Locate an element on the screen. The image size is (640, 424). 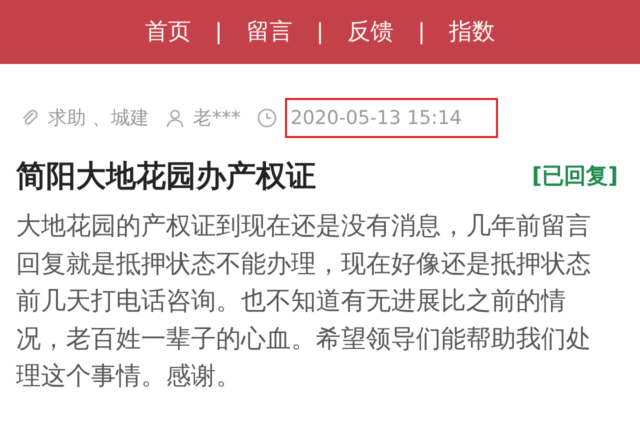
post-date: 2020-05-13 15:14 is located at coordinates (391, 118).